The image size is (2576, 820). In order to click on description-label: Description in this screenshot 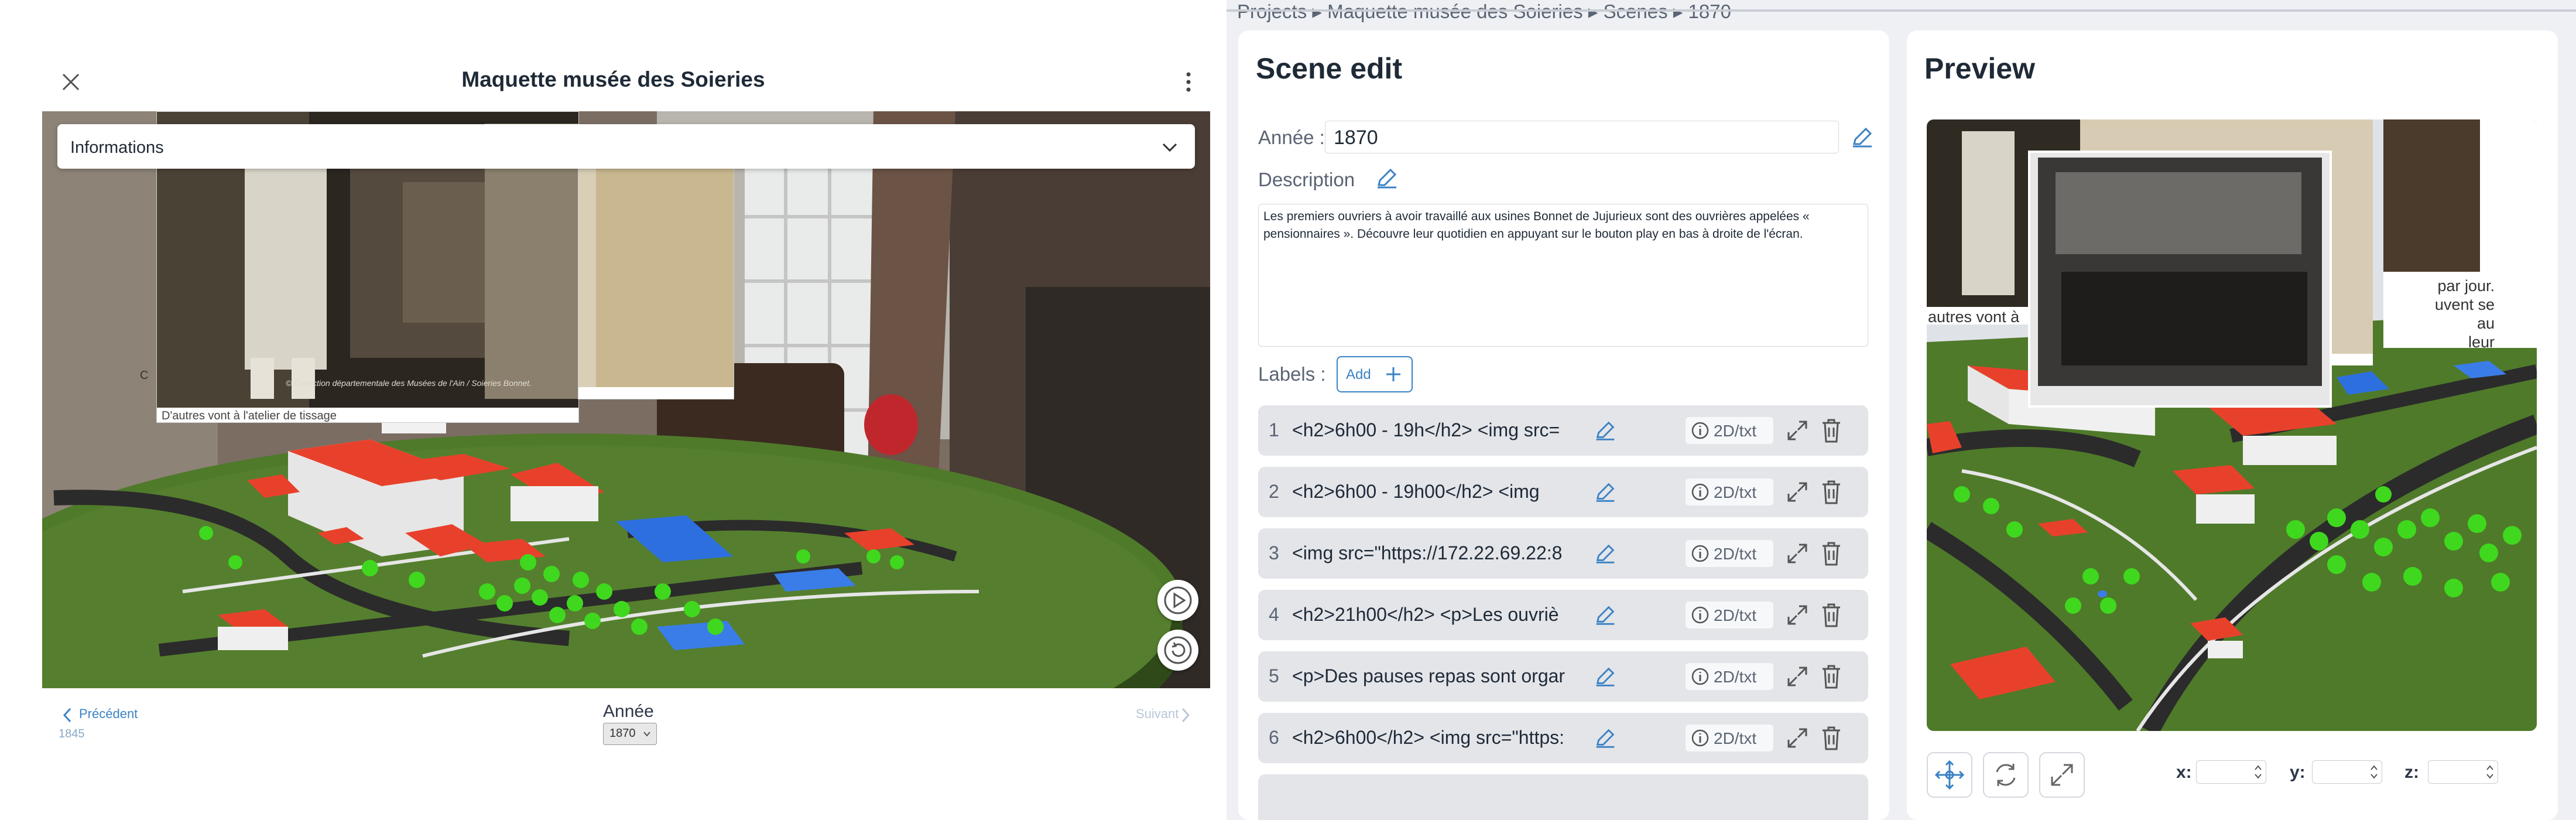, I will do `click(1306, 179)`.